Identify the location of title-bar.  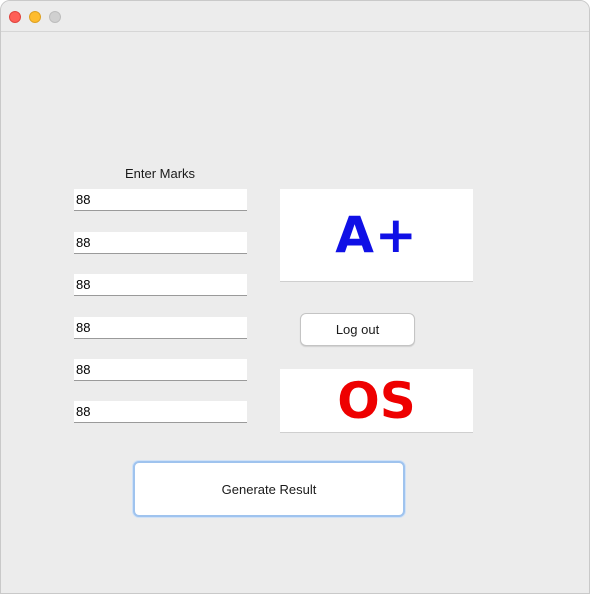
(295, 16).